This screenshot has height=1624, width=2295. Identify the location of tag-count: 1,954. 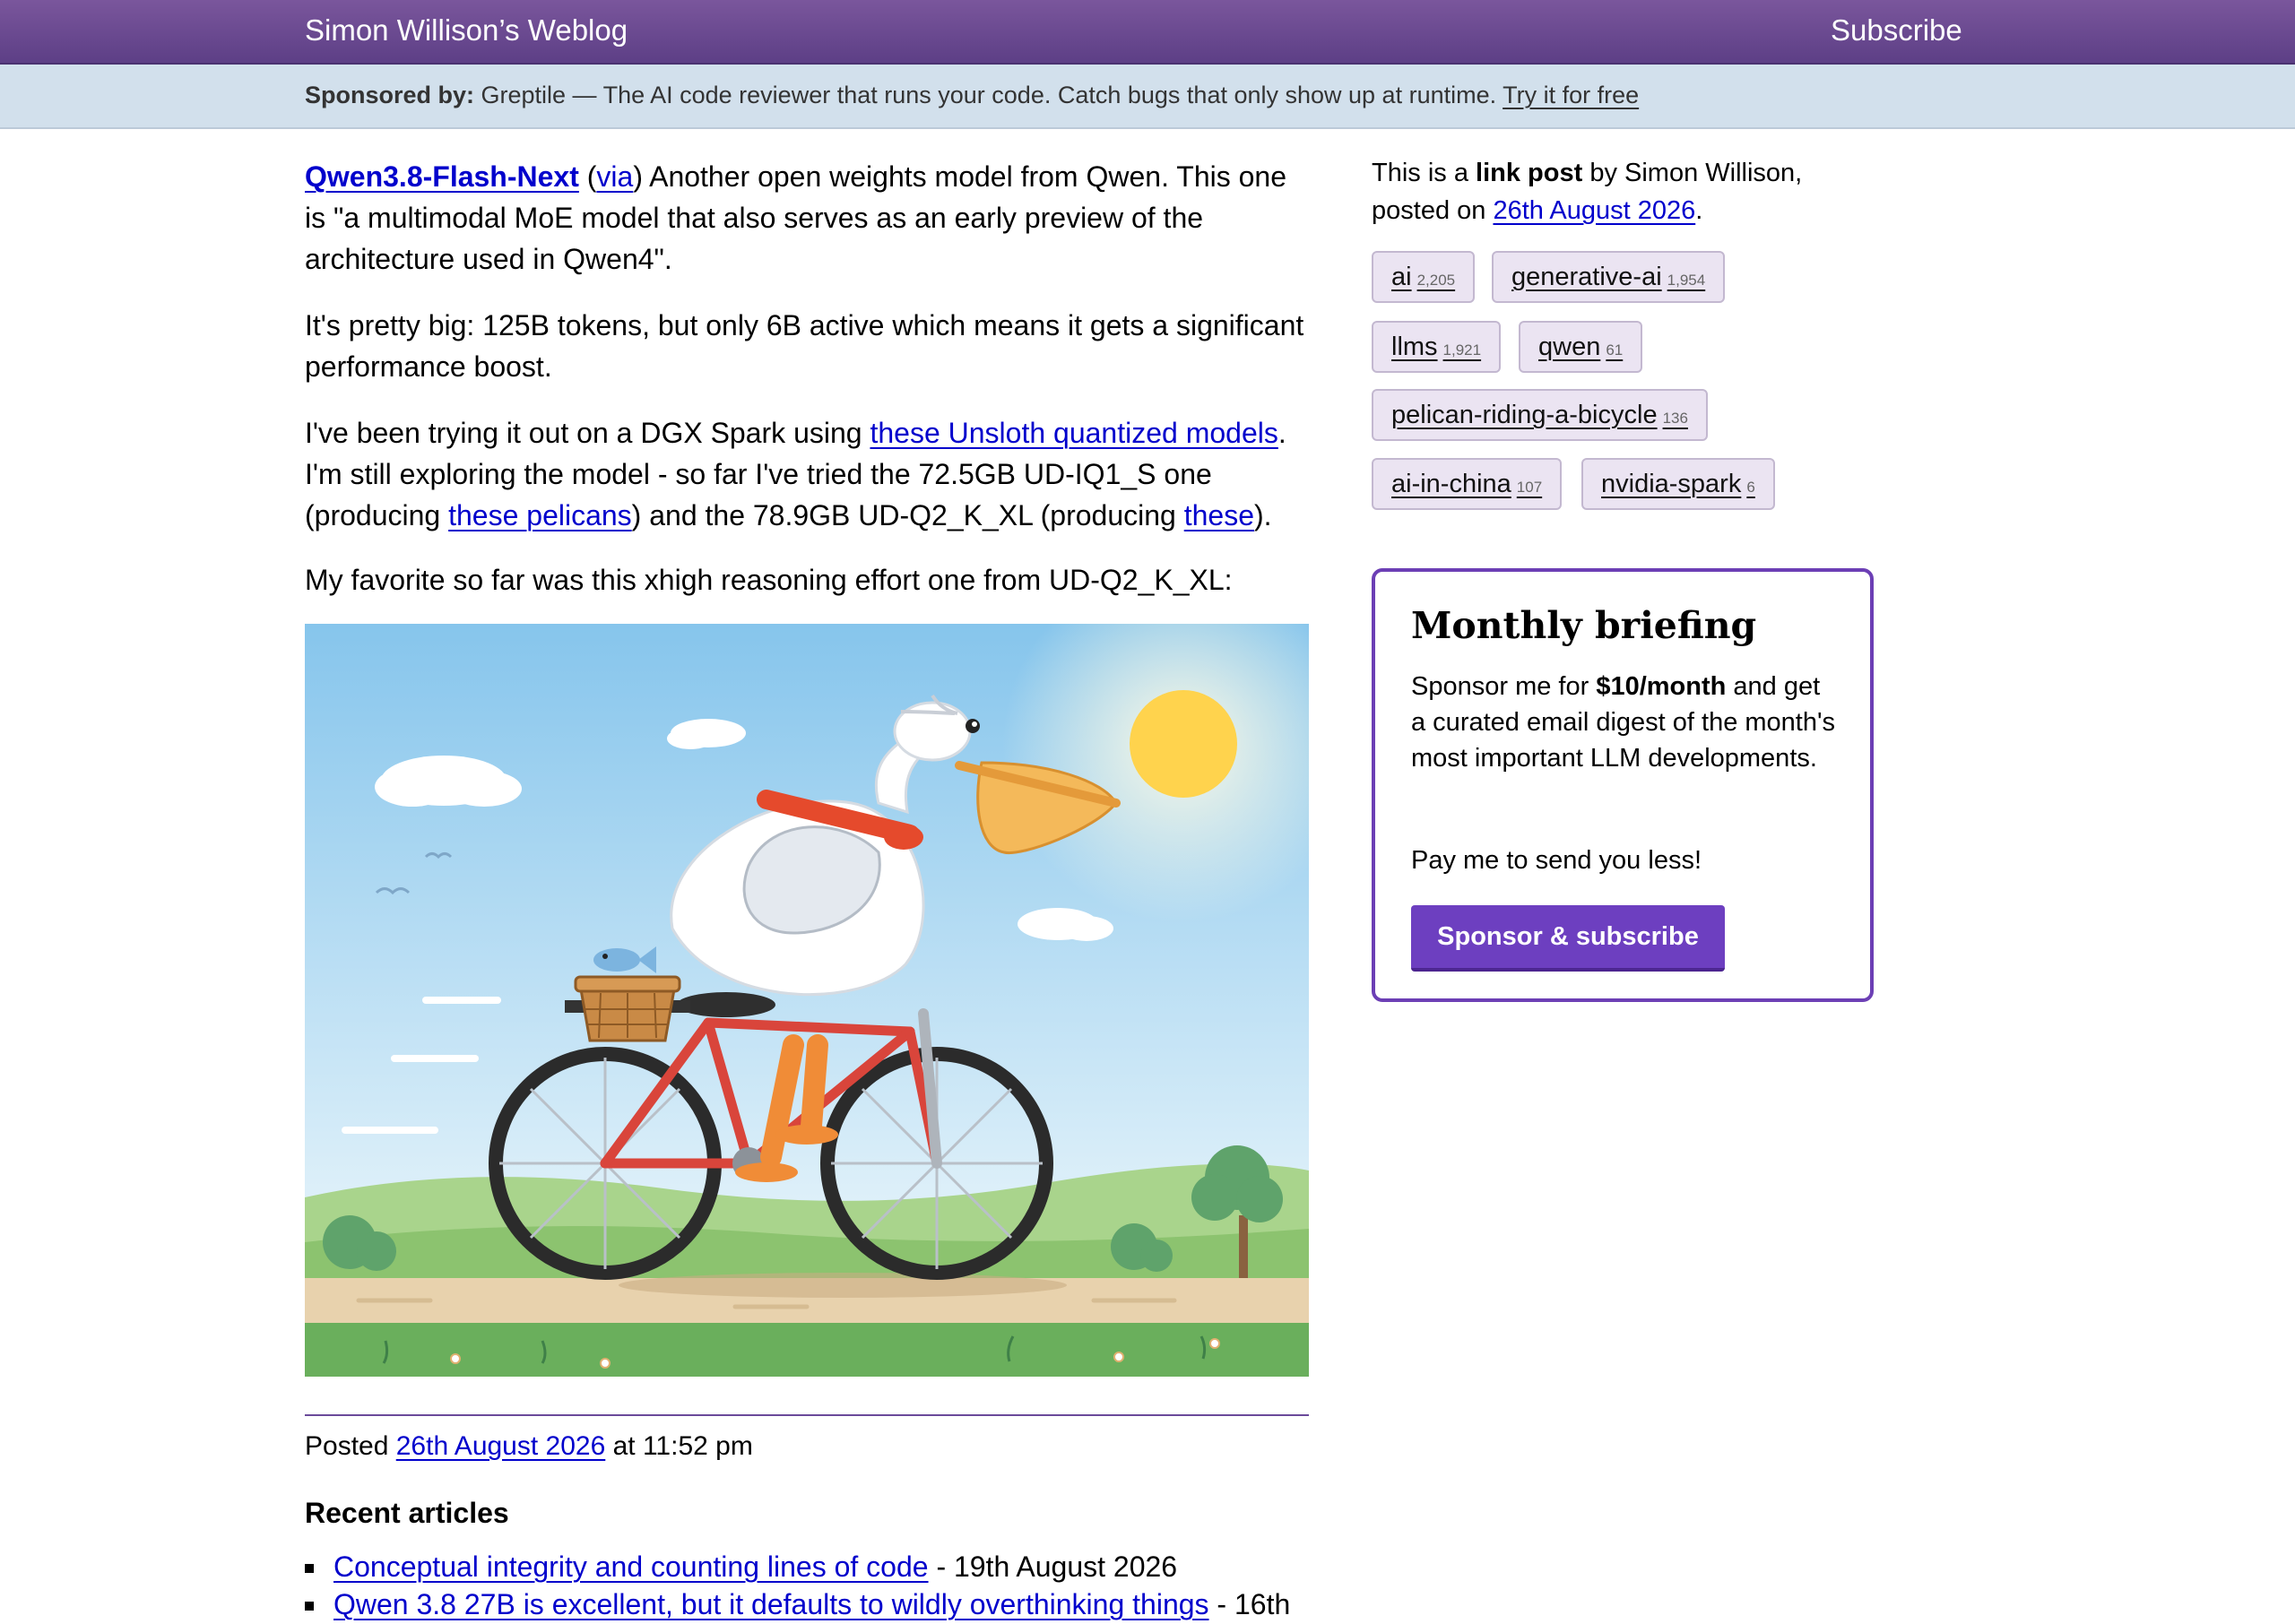
(1687, 281).